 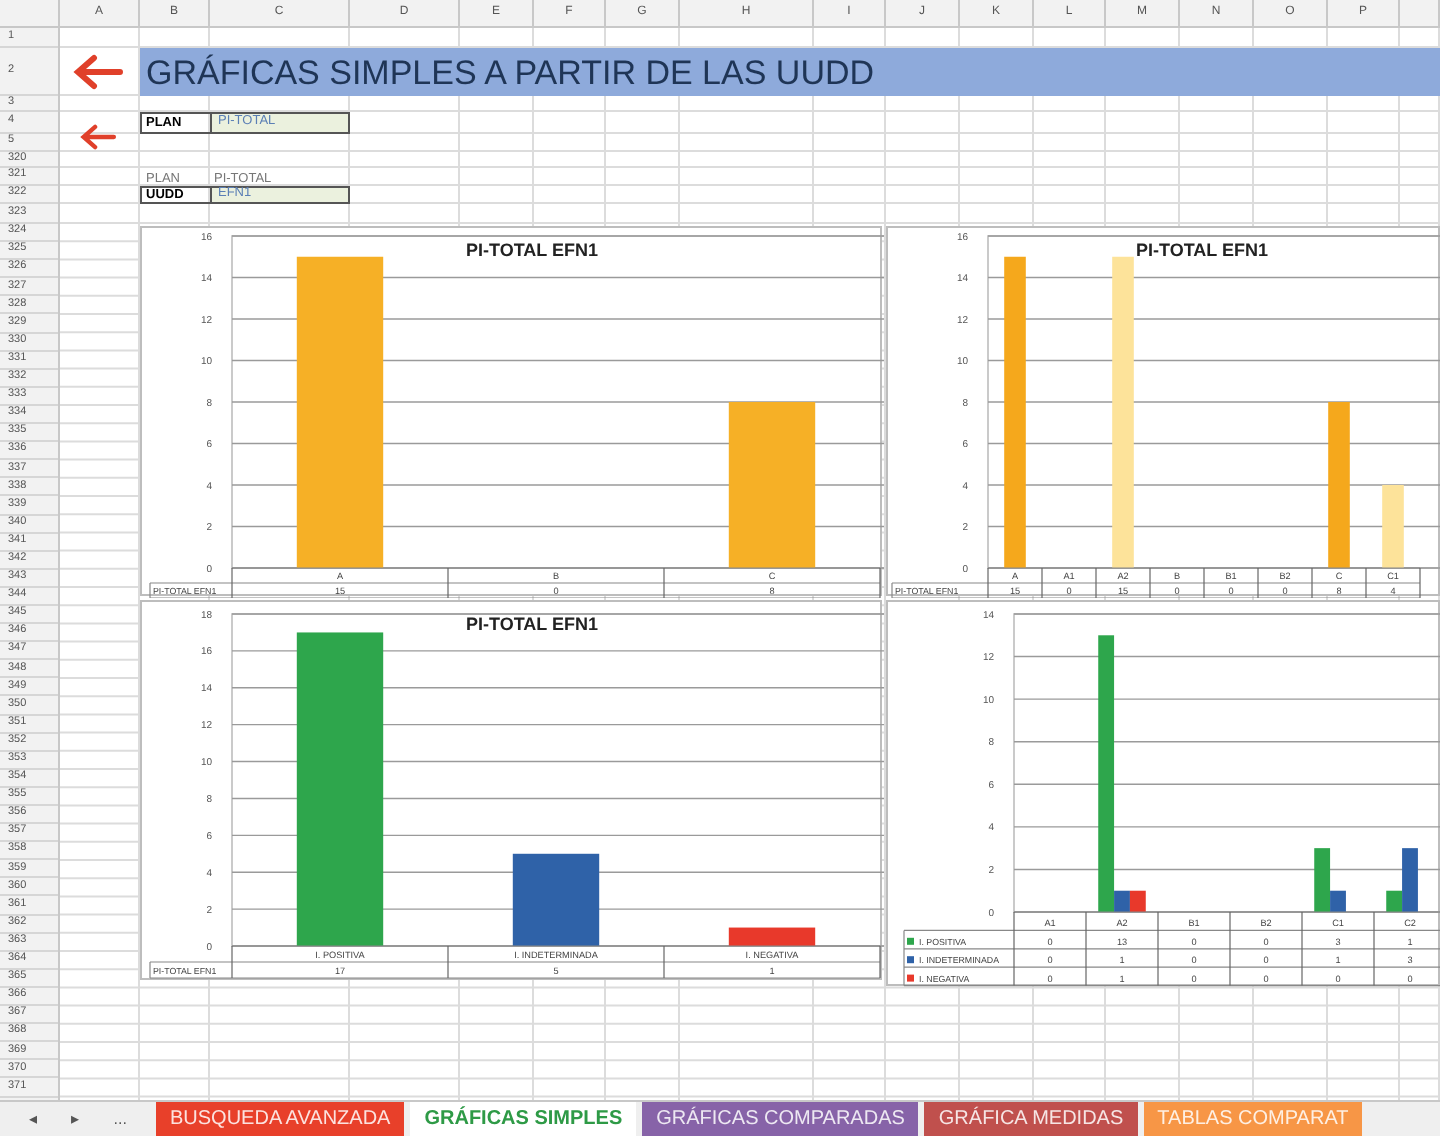 I want to click on sheet-title: GRÁFICAS SIMPLES A PARTIR DE LAS UUDD, so click(x=510, y=72).